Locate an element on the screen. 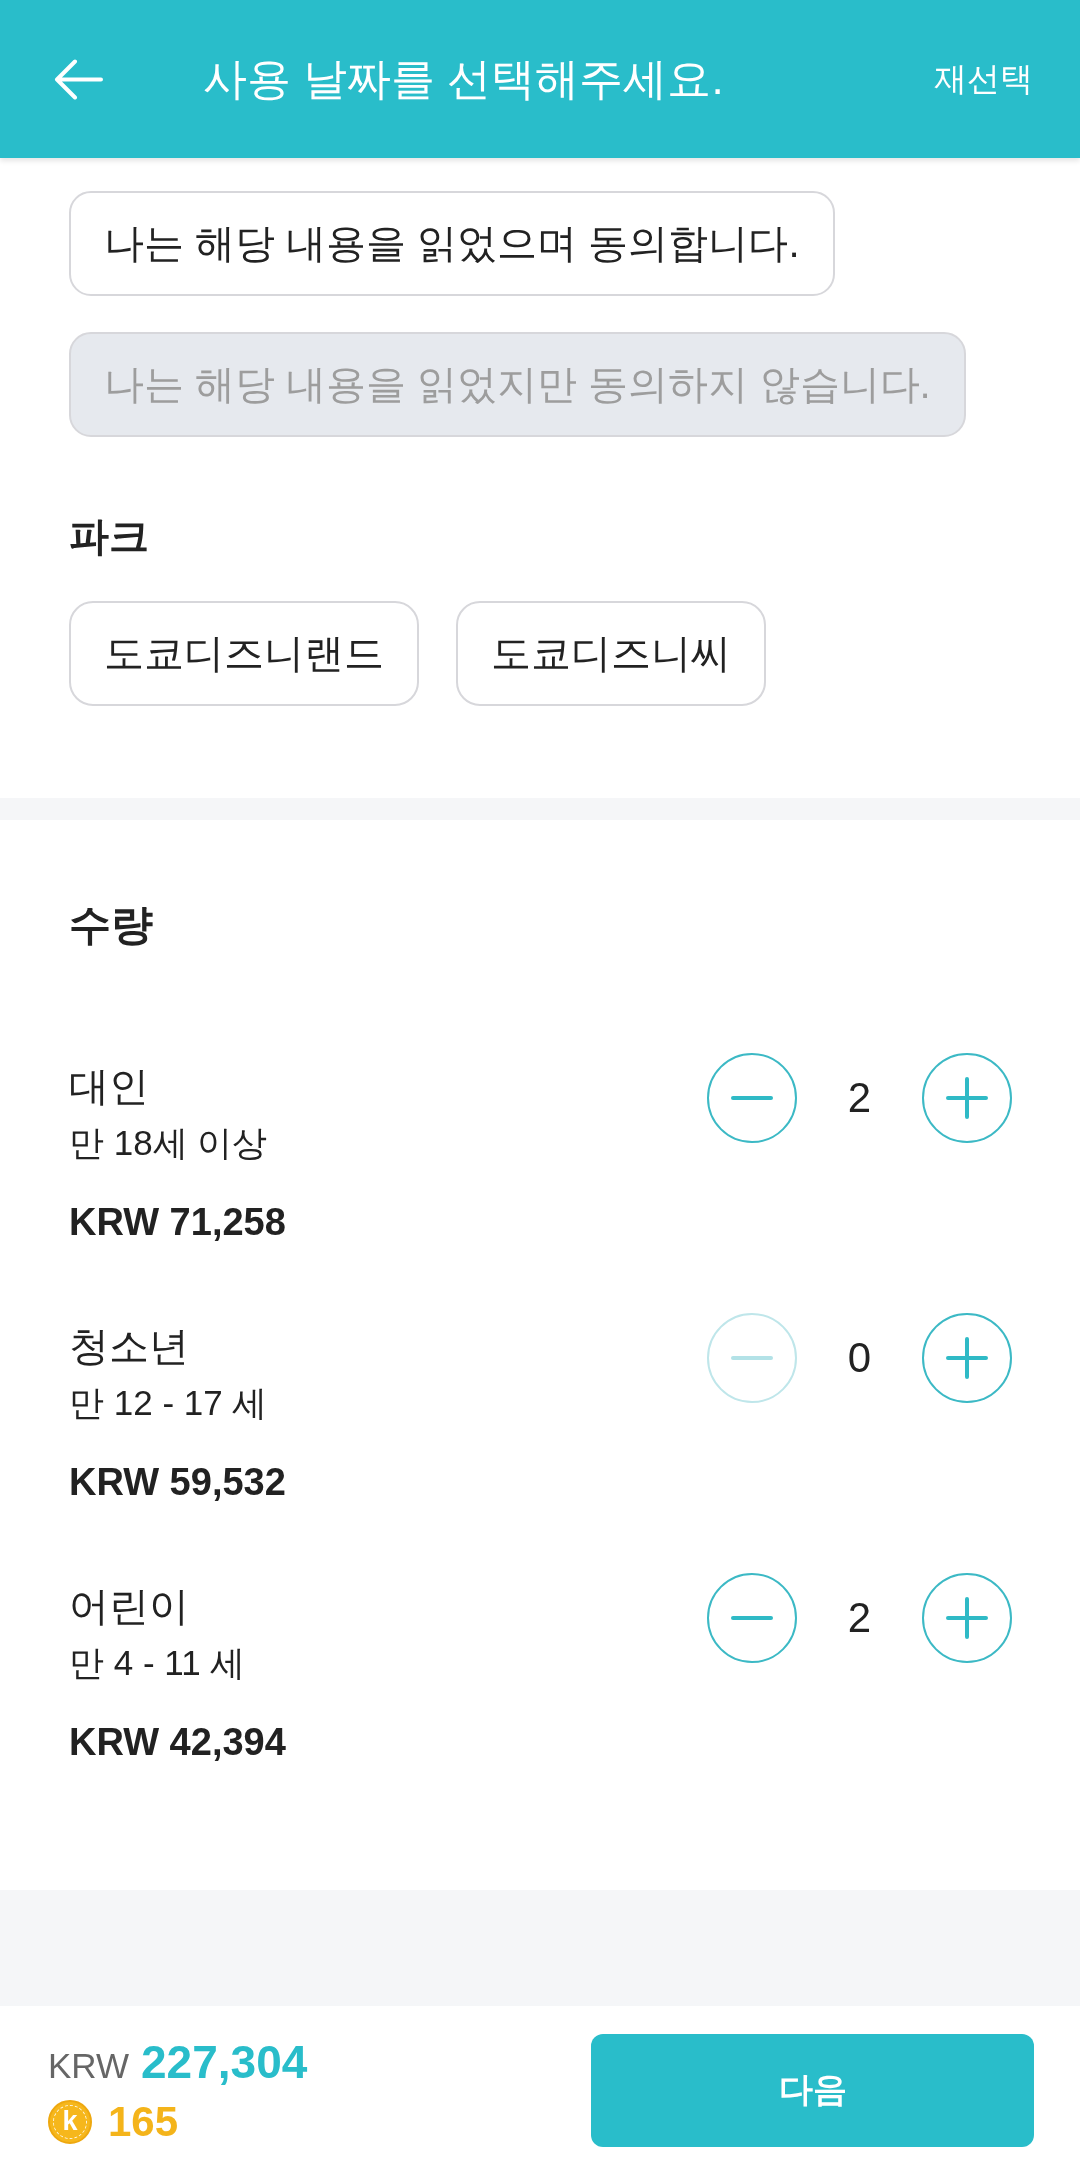 The width and height of the screenshot is (1080, 2174). total-amount: 227,304 is located at coordinates (224, 2062).